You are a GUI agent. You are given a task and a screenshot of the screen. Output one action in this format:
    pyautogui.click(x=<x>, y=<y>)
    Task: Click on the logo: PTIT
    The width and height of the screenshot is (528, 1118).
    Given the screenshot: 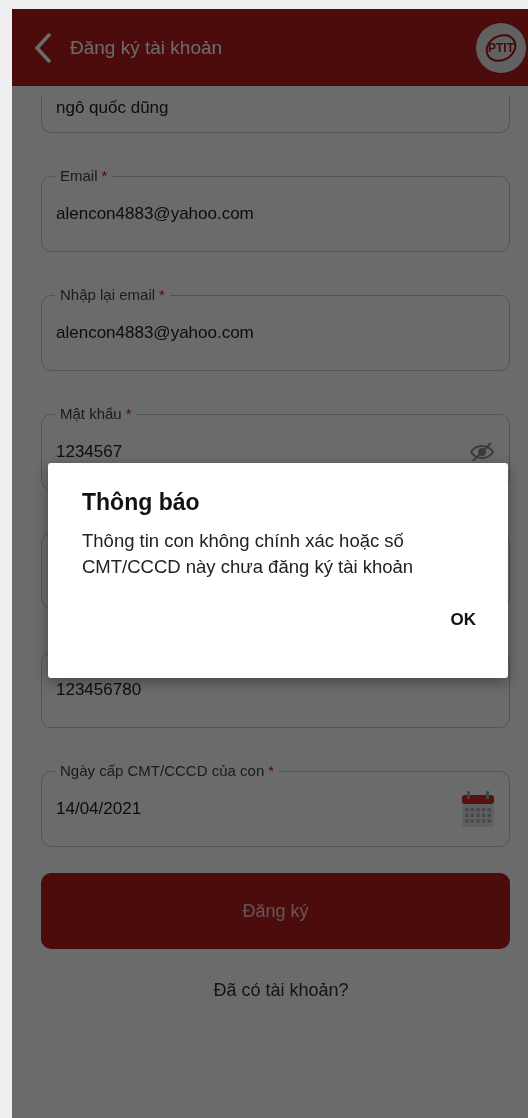 What is the action you would take?
    pyautogui.click(x=501, y=47)
    